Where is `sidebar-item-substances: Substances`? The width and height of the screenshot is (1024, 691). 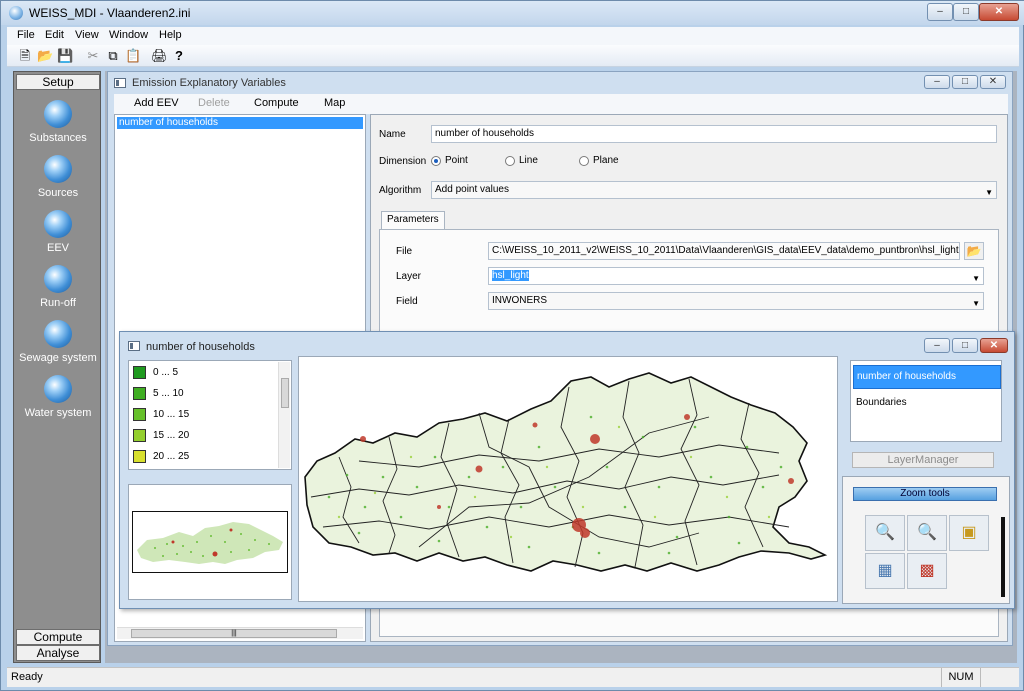
sidebar-item-substances: Substances is located at coordinates (58, 126).